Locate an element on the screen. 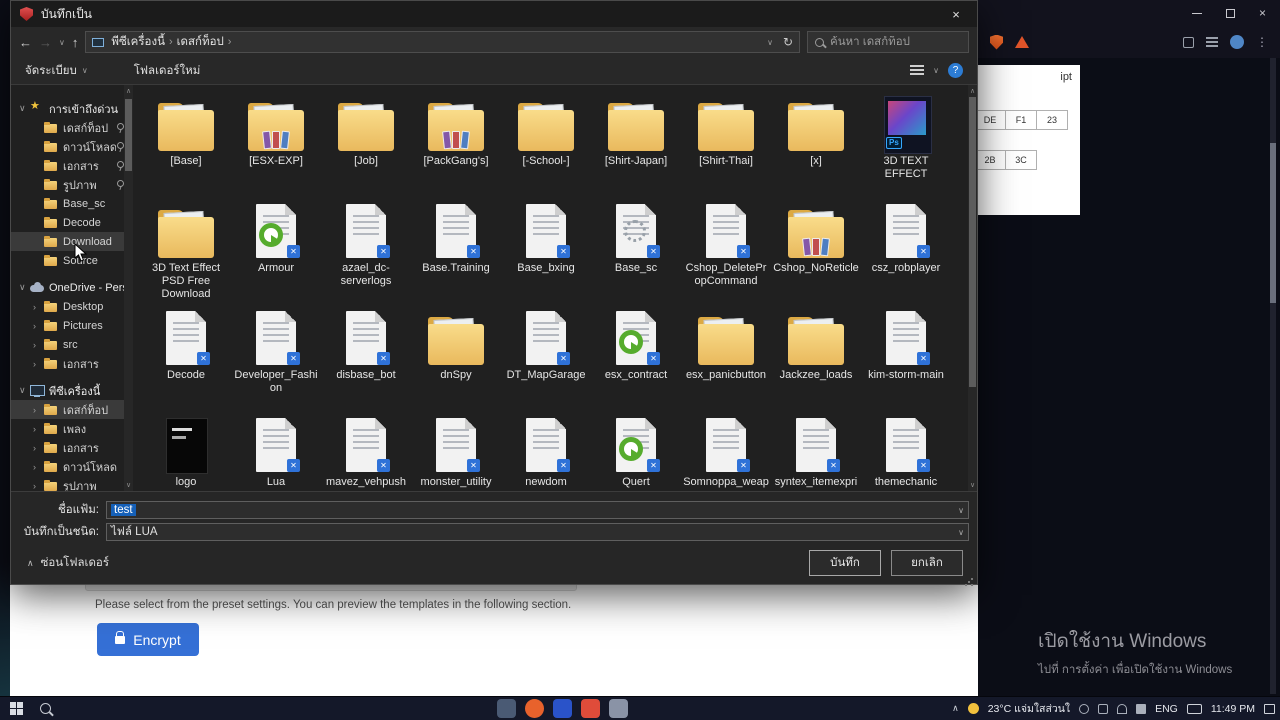 The height and width of the screenshot is (720, 1280). sidebar-scrollbar: ∧ ∨ is located at coordinates (128, 288).